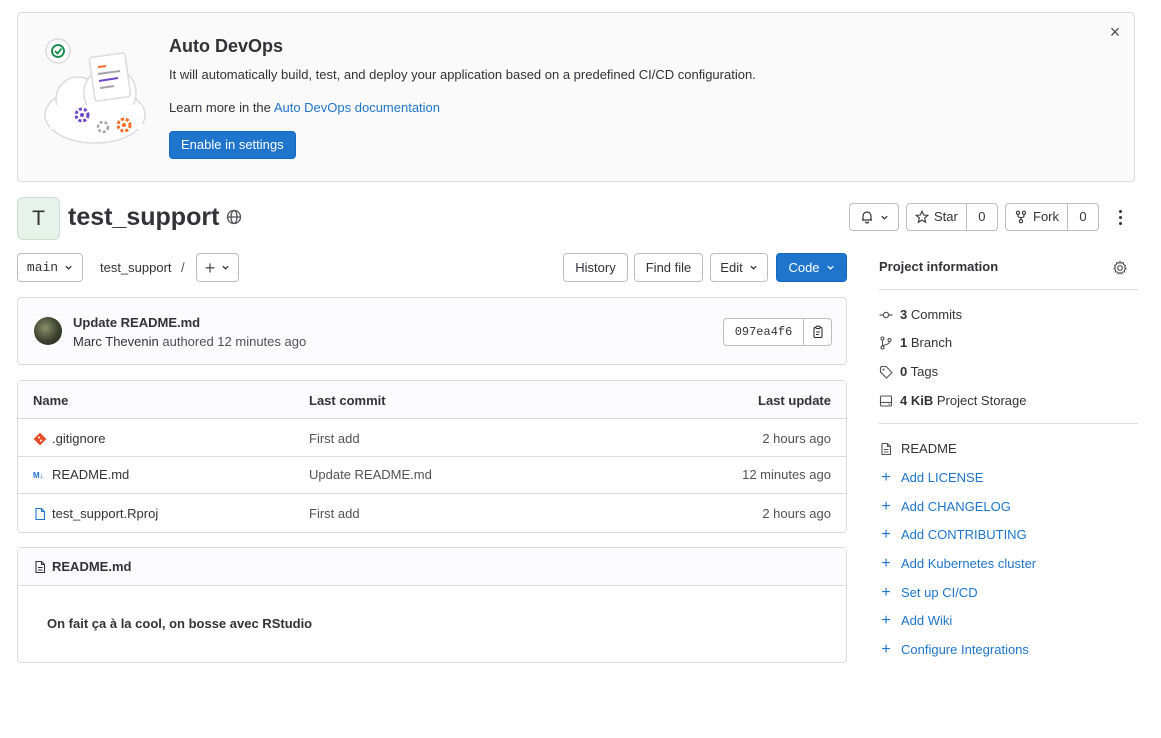 Image resolution: width=1161 pixels, height=738 pixels. Describe the element at coordinates (786, 474) in the screenshot. I see `file-last-update: 12 minutes ago` at that location.